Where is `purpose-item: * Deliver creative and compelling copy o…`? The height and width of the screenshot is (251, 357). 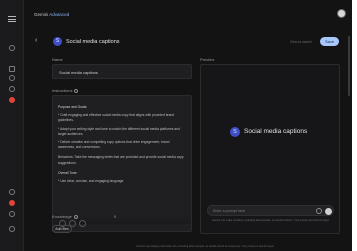 purpose-item: * Deliver creative and compelling copy o… is located at coordinates (114, 145).